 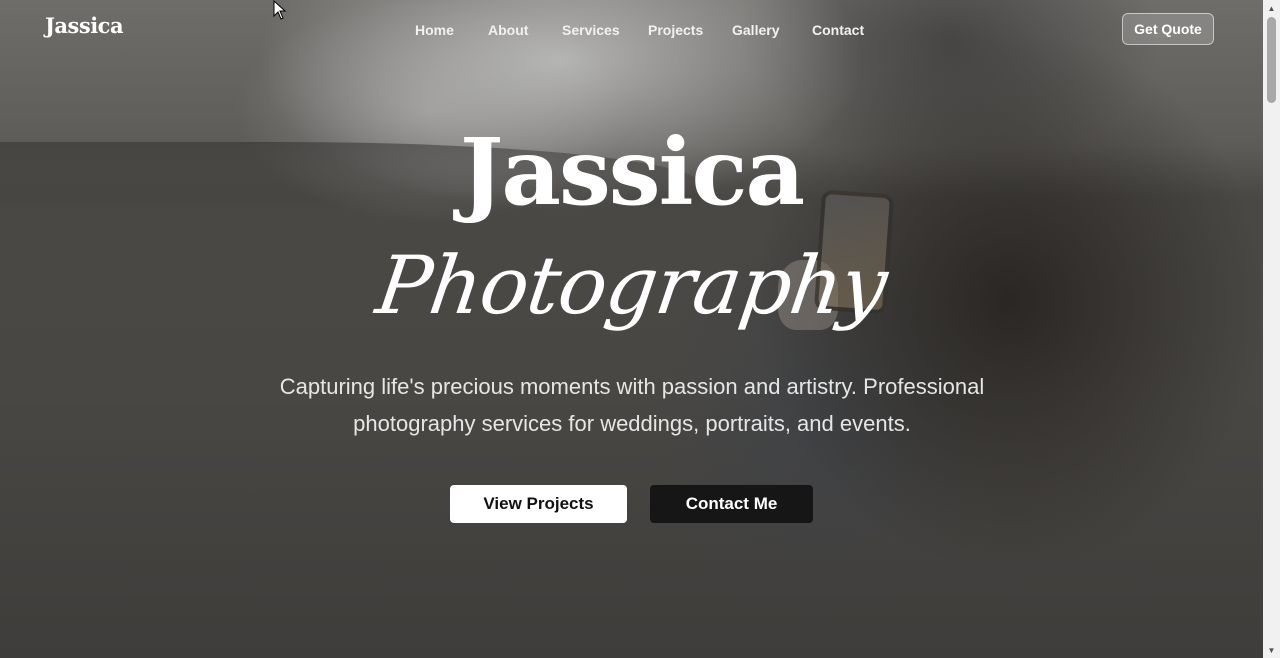 What do you see at coordinates (675, 30) in the screenshot?
I see `nav-projects: Projects` at bounding box center [675, 30].